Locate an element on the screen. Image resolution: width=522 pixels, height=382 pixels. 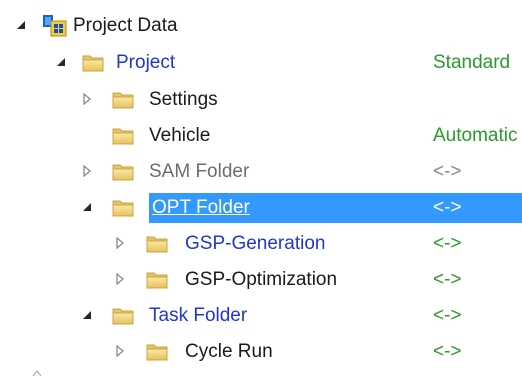
tree-node-task-folder: Task Folder <-> is located at coordinates (261, 316).